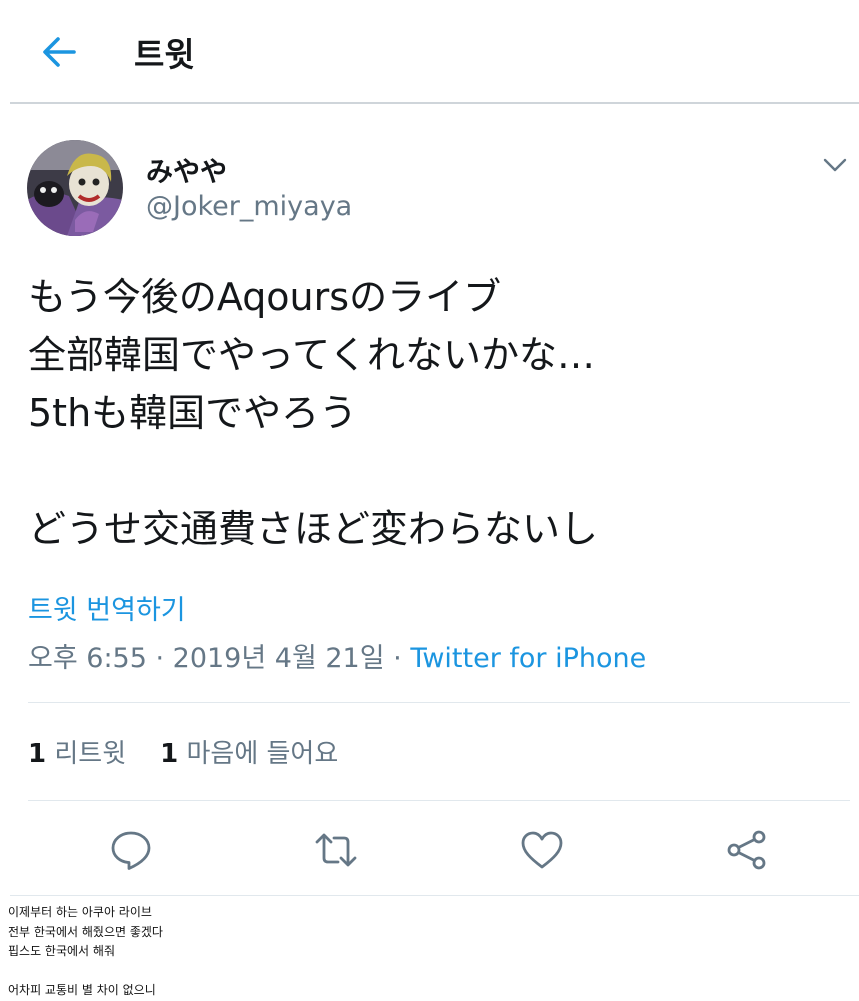 The width and height of the screenshot is (859, 1001). What do you see at coordinates (164, 54) in the screenshot?
I see `page-title: 트윗` at bounding box center [164, 54].